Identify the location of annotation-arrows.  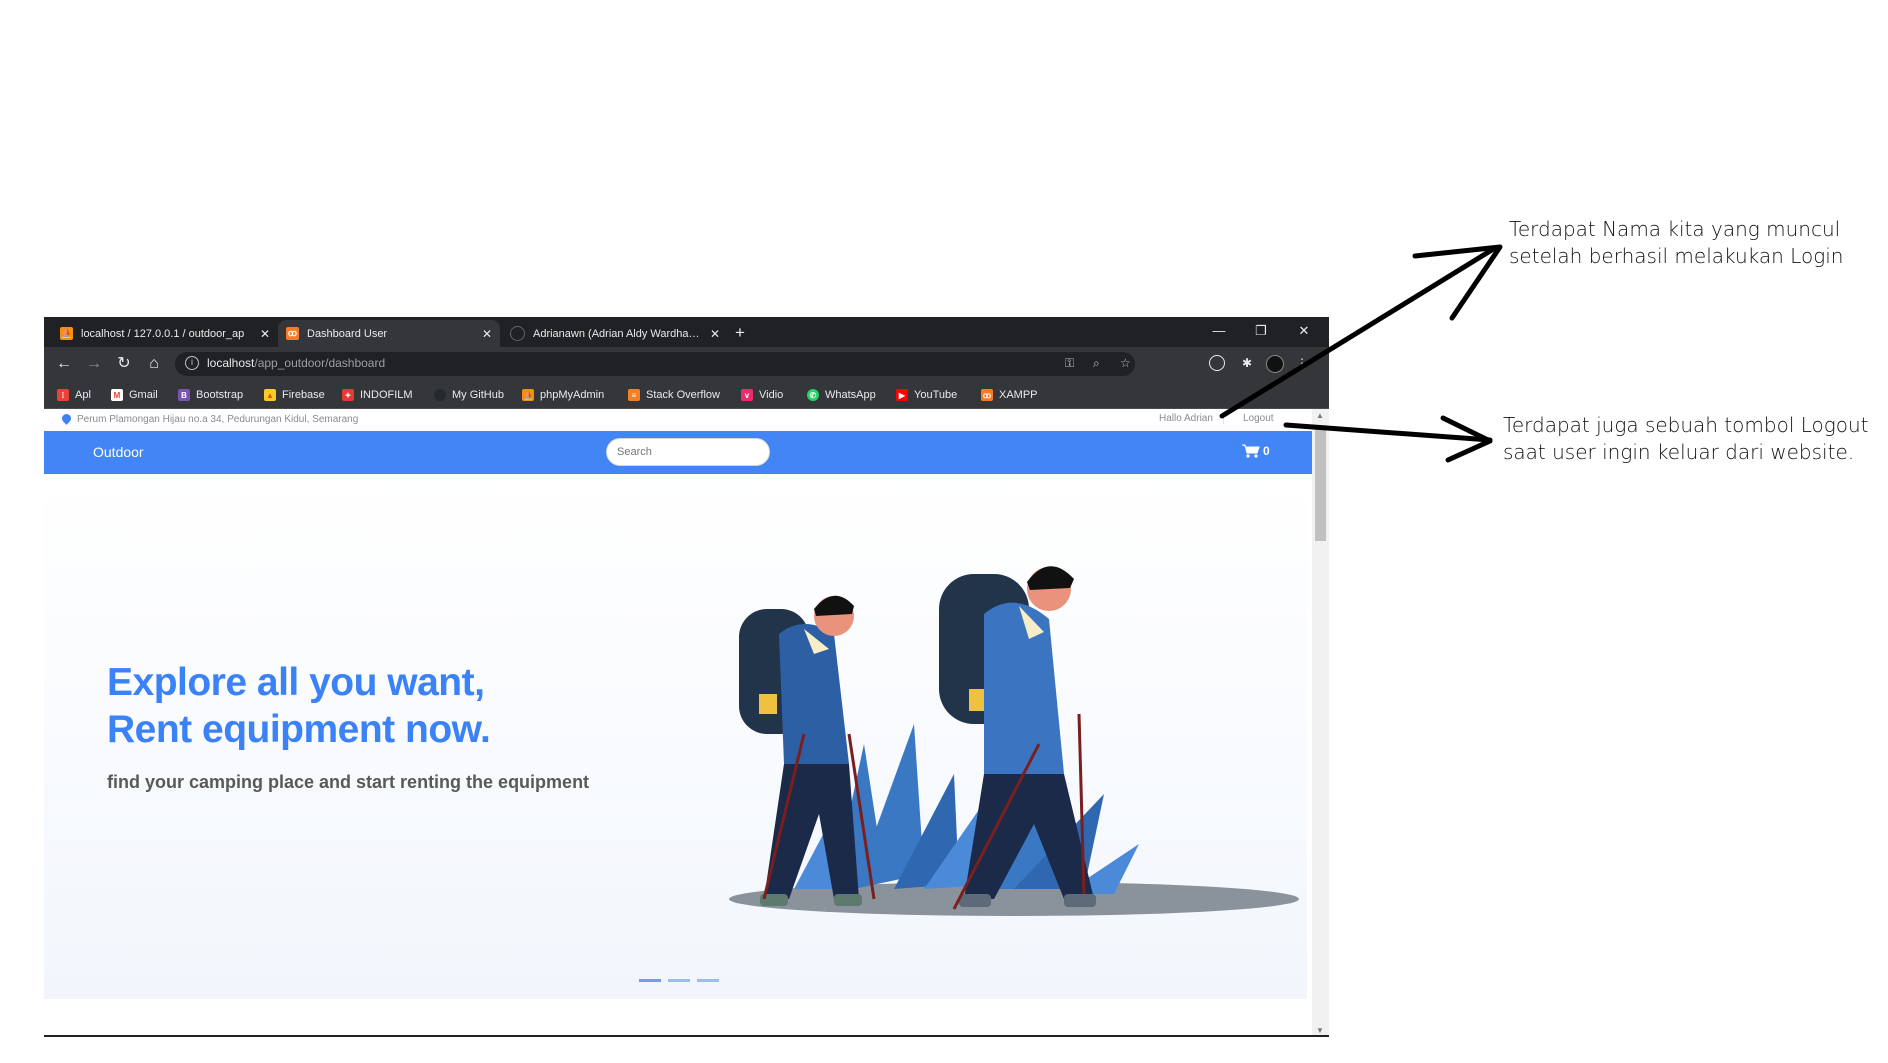
(1361, 353).